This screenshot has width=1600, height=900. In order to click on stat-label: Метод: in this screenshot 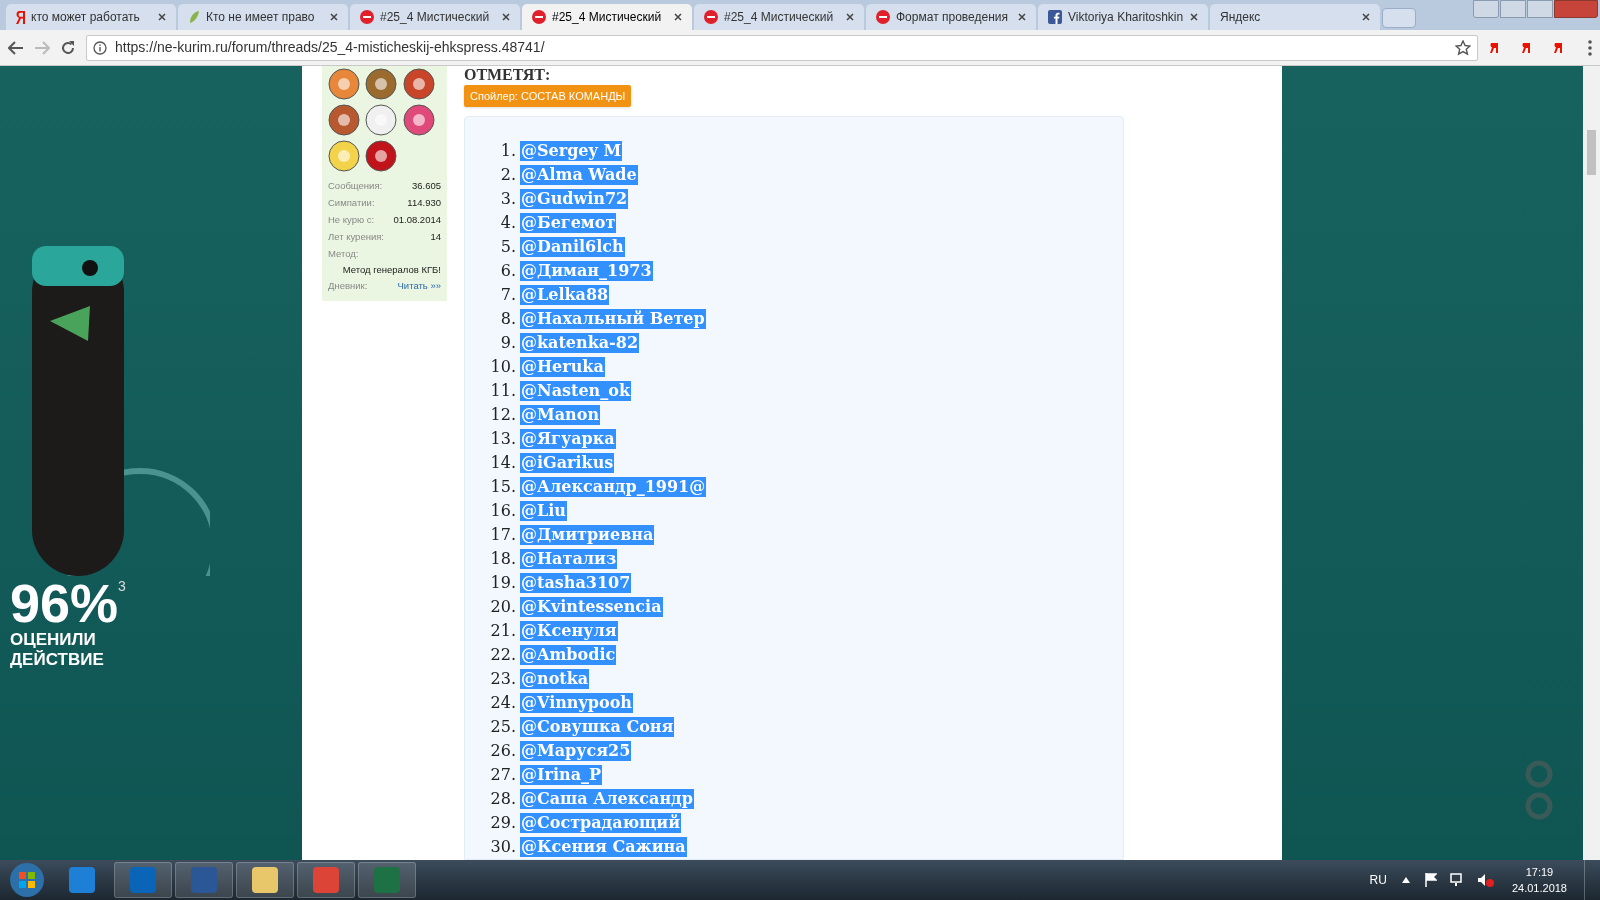, I will do `click(344, 254)`.